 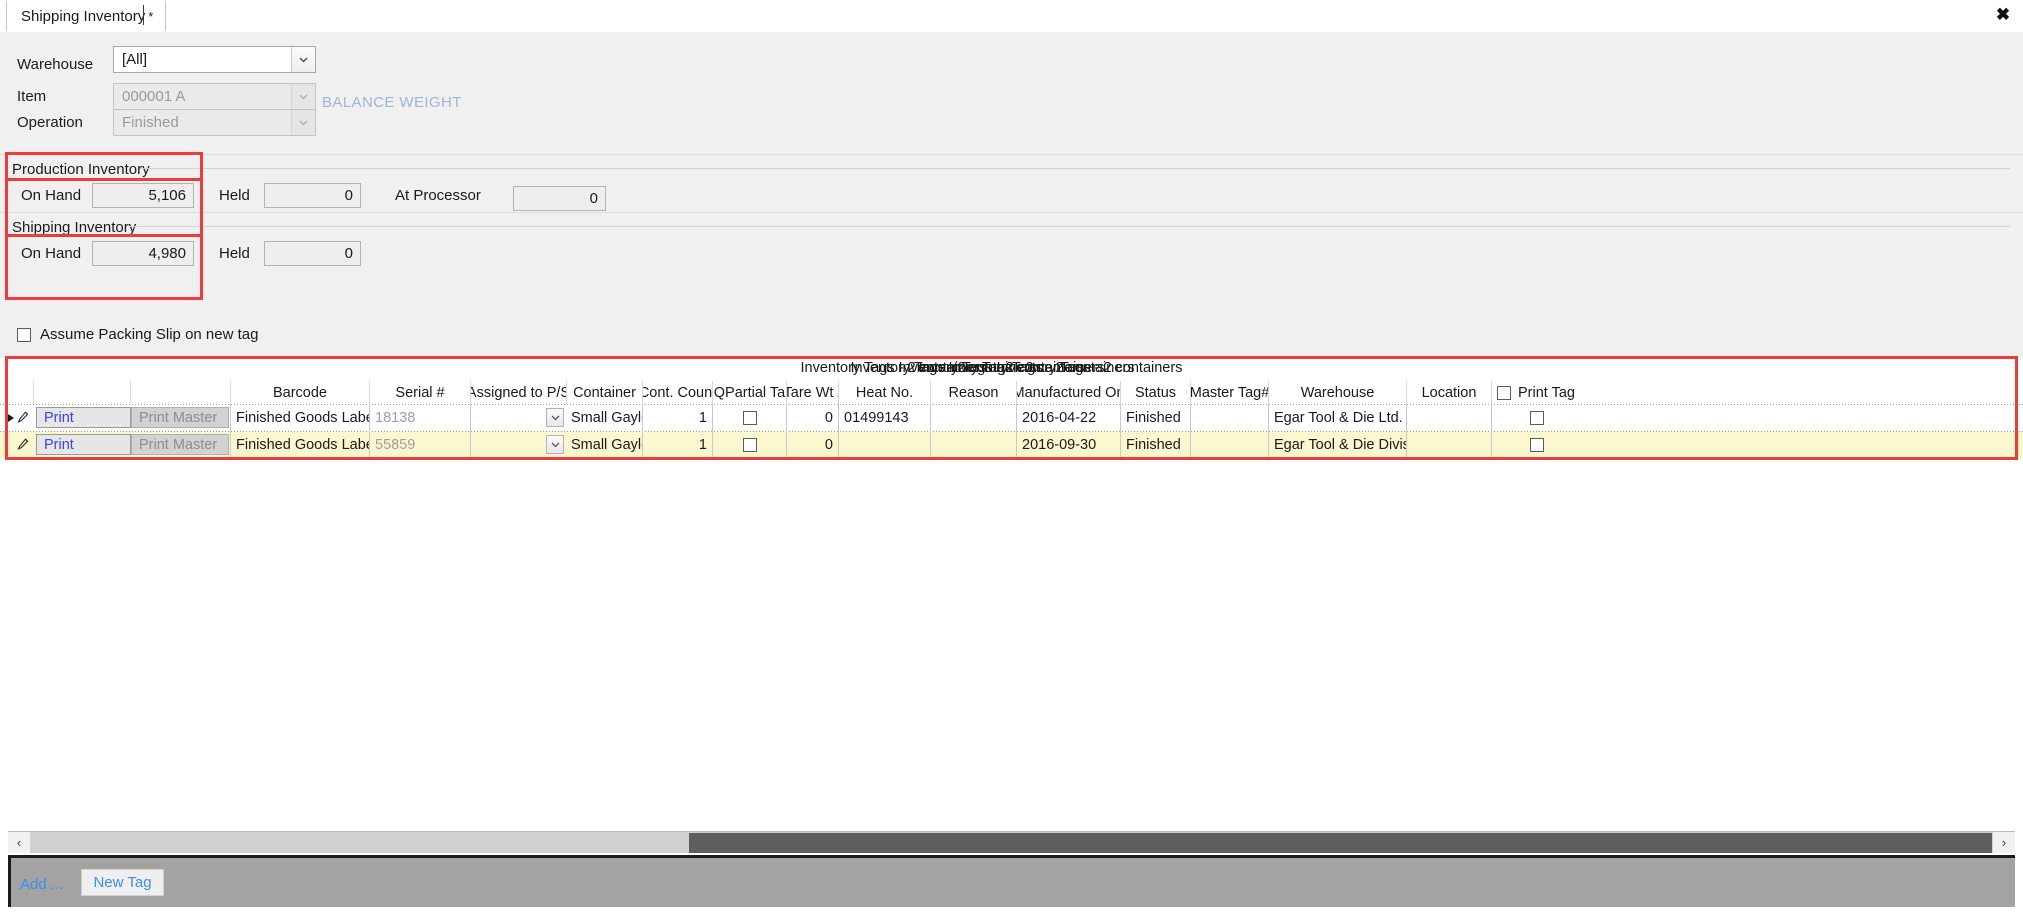 What do you see at coordinates (214, 122) in the screenshot?
I see `operation-select: Finished` at bounding box center [214, 122].